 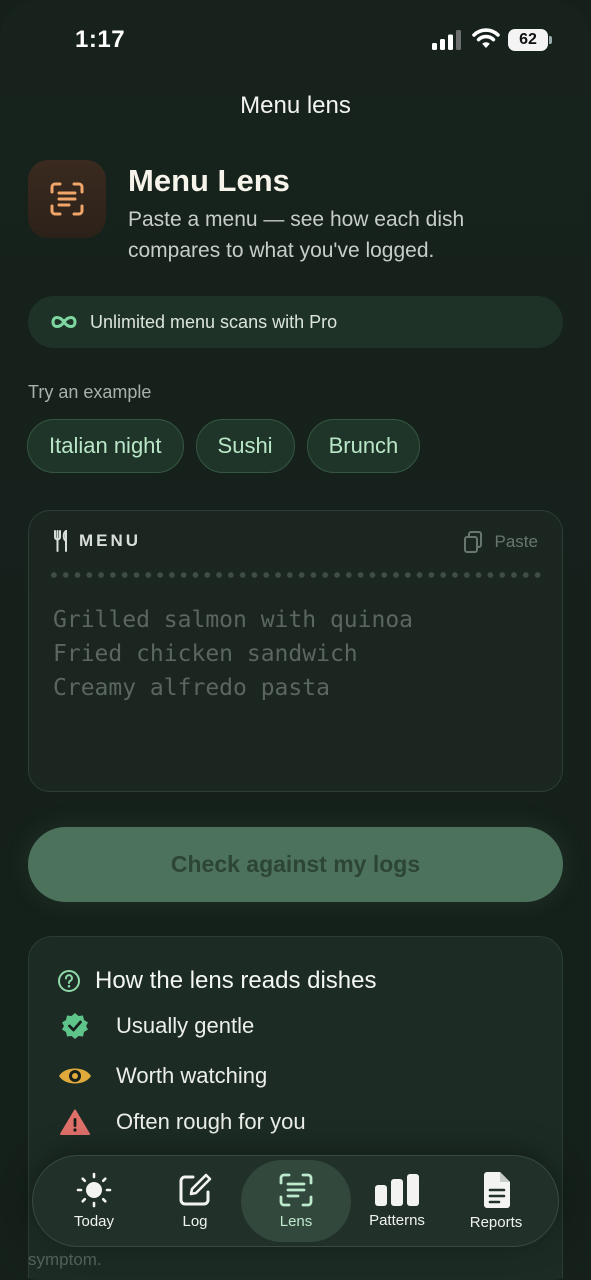 What do you see at coordinates (214, 321) in the screenshot?
I see `pro-banner-text: Unlimited menu scans with Pro` at bounding box center [214, 321].